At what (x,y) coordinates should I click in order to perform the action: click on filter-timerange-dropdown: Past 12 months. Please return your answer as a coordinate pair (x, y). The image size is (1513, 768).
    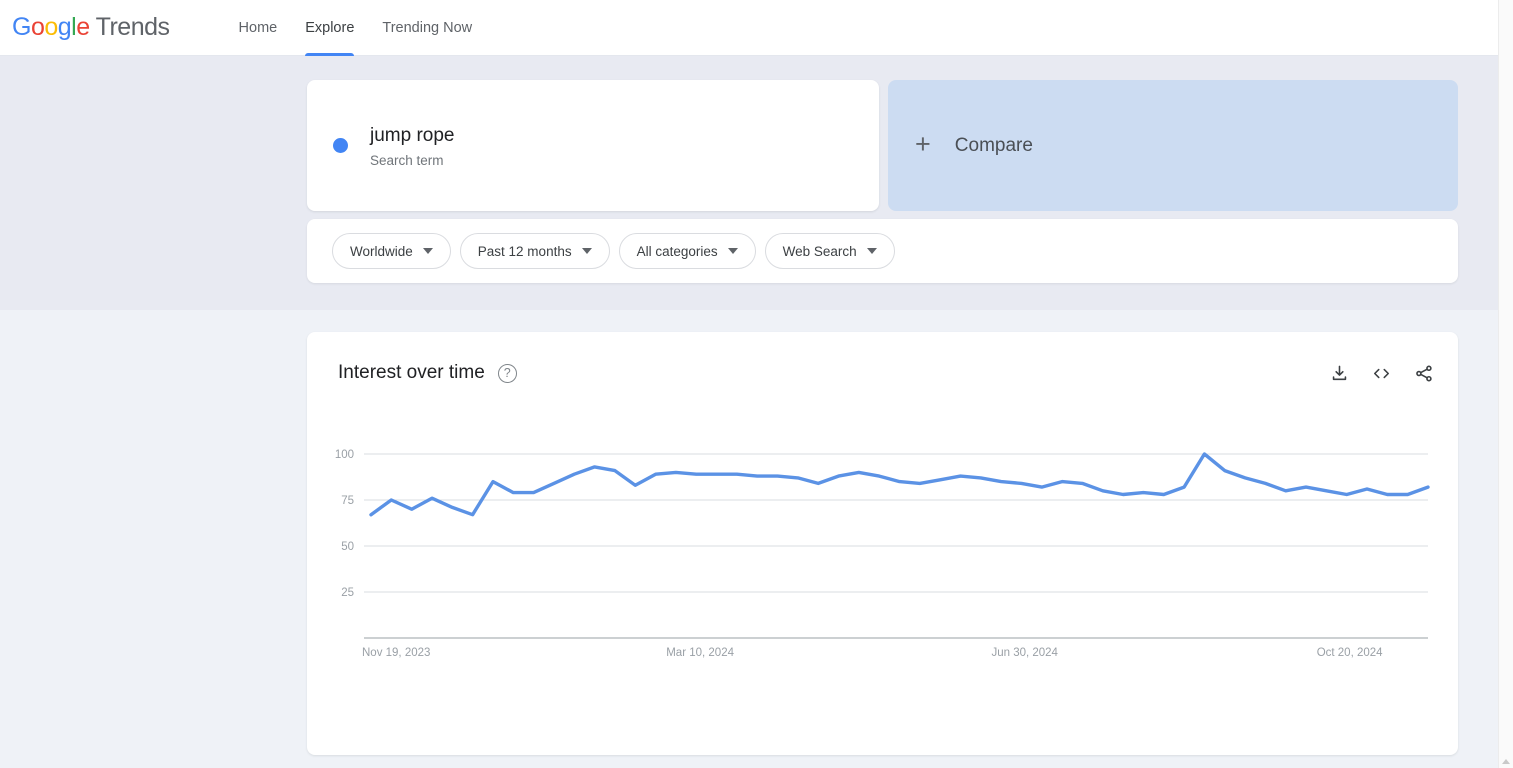
    Looking at the image, I should click on (534, 251).